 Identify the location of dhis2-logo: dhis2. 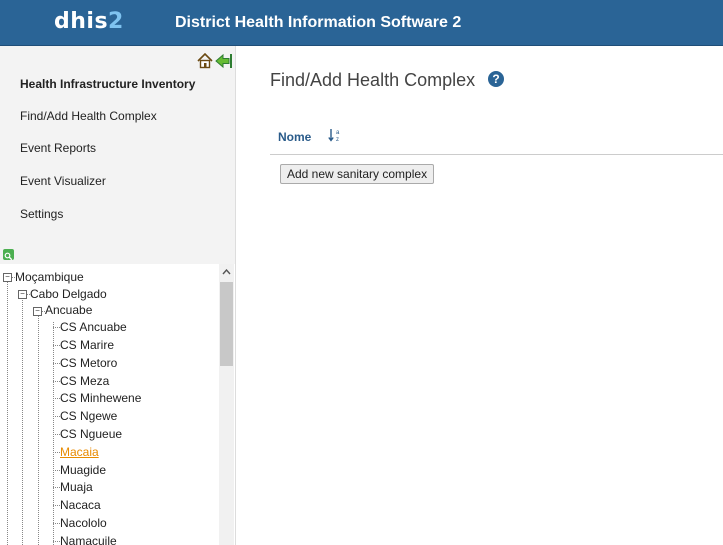
(89, 21).